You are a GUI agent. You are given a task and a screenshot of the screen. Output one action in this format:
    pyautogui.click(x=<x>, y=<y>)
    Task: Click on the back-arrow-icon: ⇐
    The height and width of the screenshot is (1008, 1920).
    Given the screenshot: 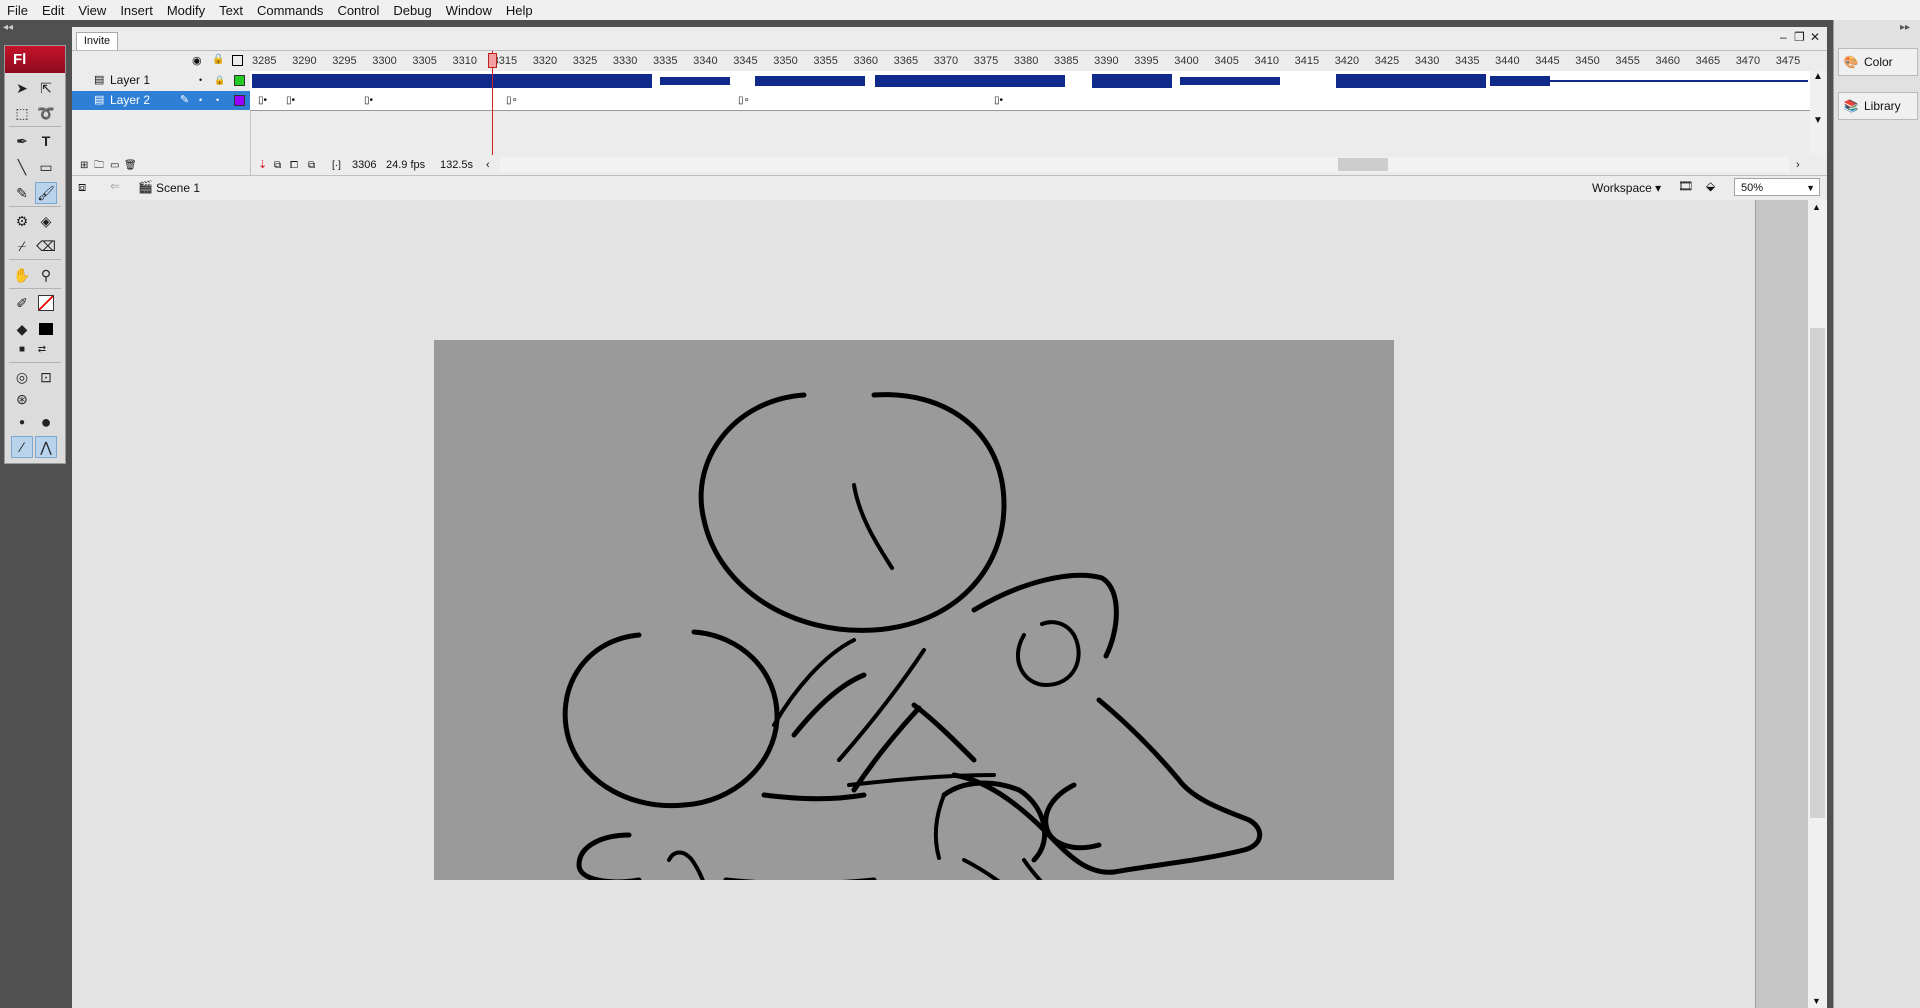 What is the action you would take?
    pyautogui.click(x=115, y=186)
    